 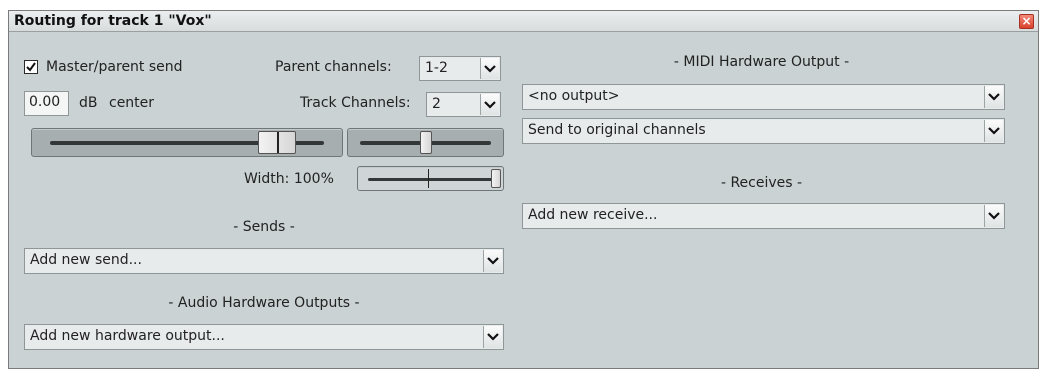 What do you see at coordinates (617, 130) in the screenshot?
I see `midi-channels-value: Send to original channels` at bounding box center [617, 130].